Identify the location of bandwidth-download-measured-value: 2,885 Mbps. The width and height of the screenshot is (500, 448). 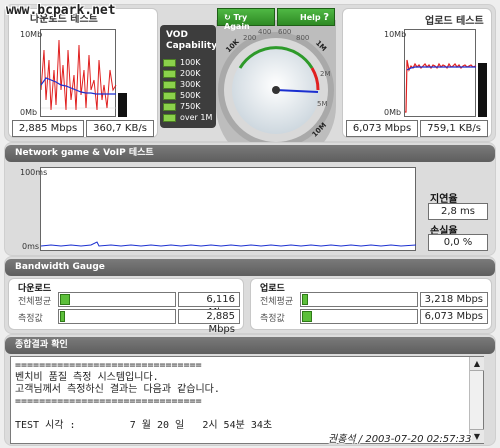
(209, 322).